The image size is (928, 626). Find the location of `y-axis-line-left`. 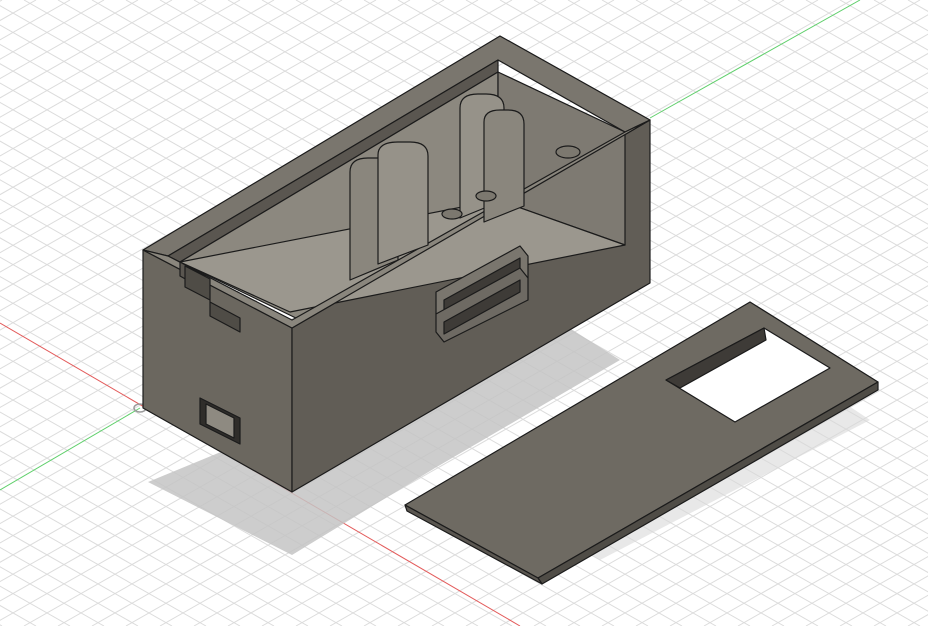

y-axis-line-left is located at coordinates (70, 449).